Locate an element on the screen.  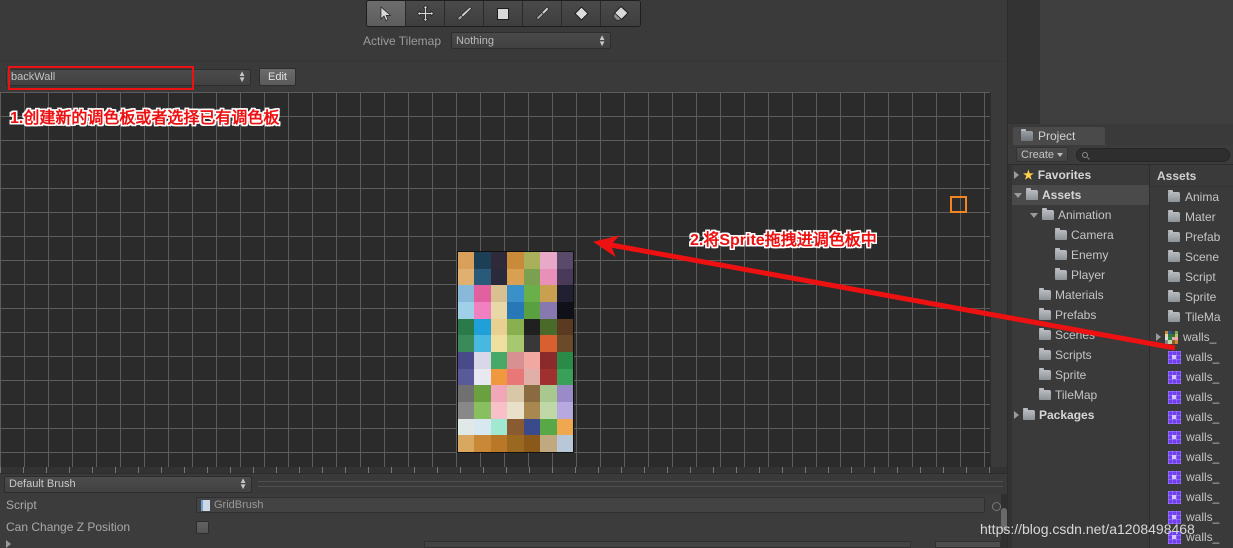
tree-item-player: Player is located at coordinates (1078, 275).